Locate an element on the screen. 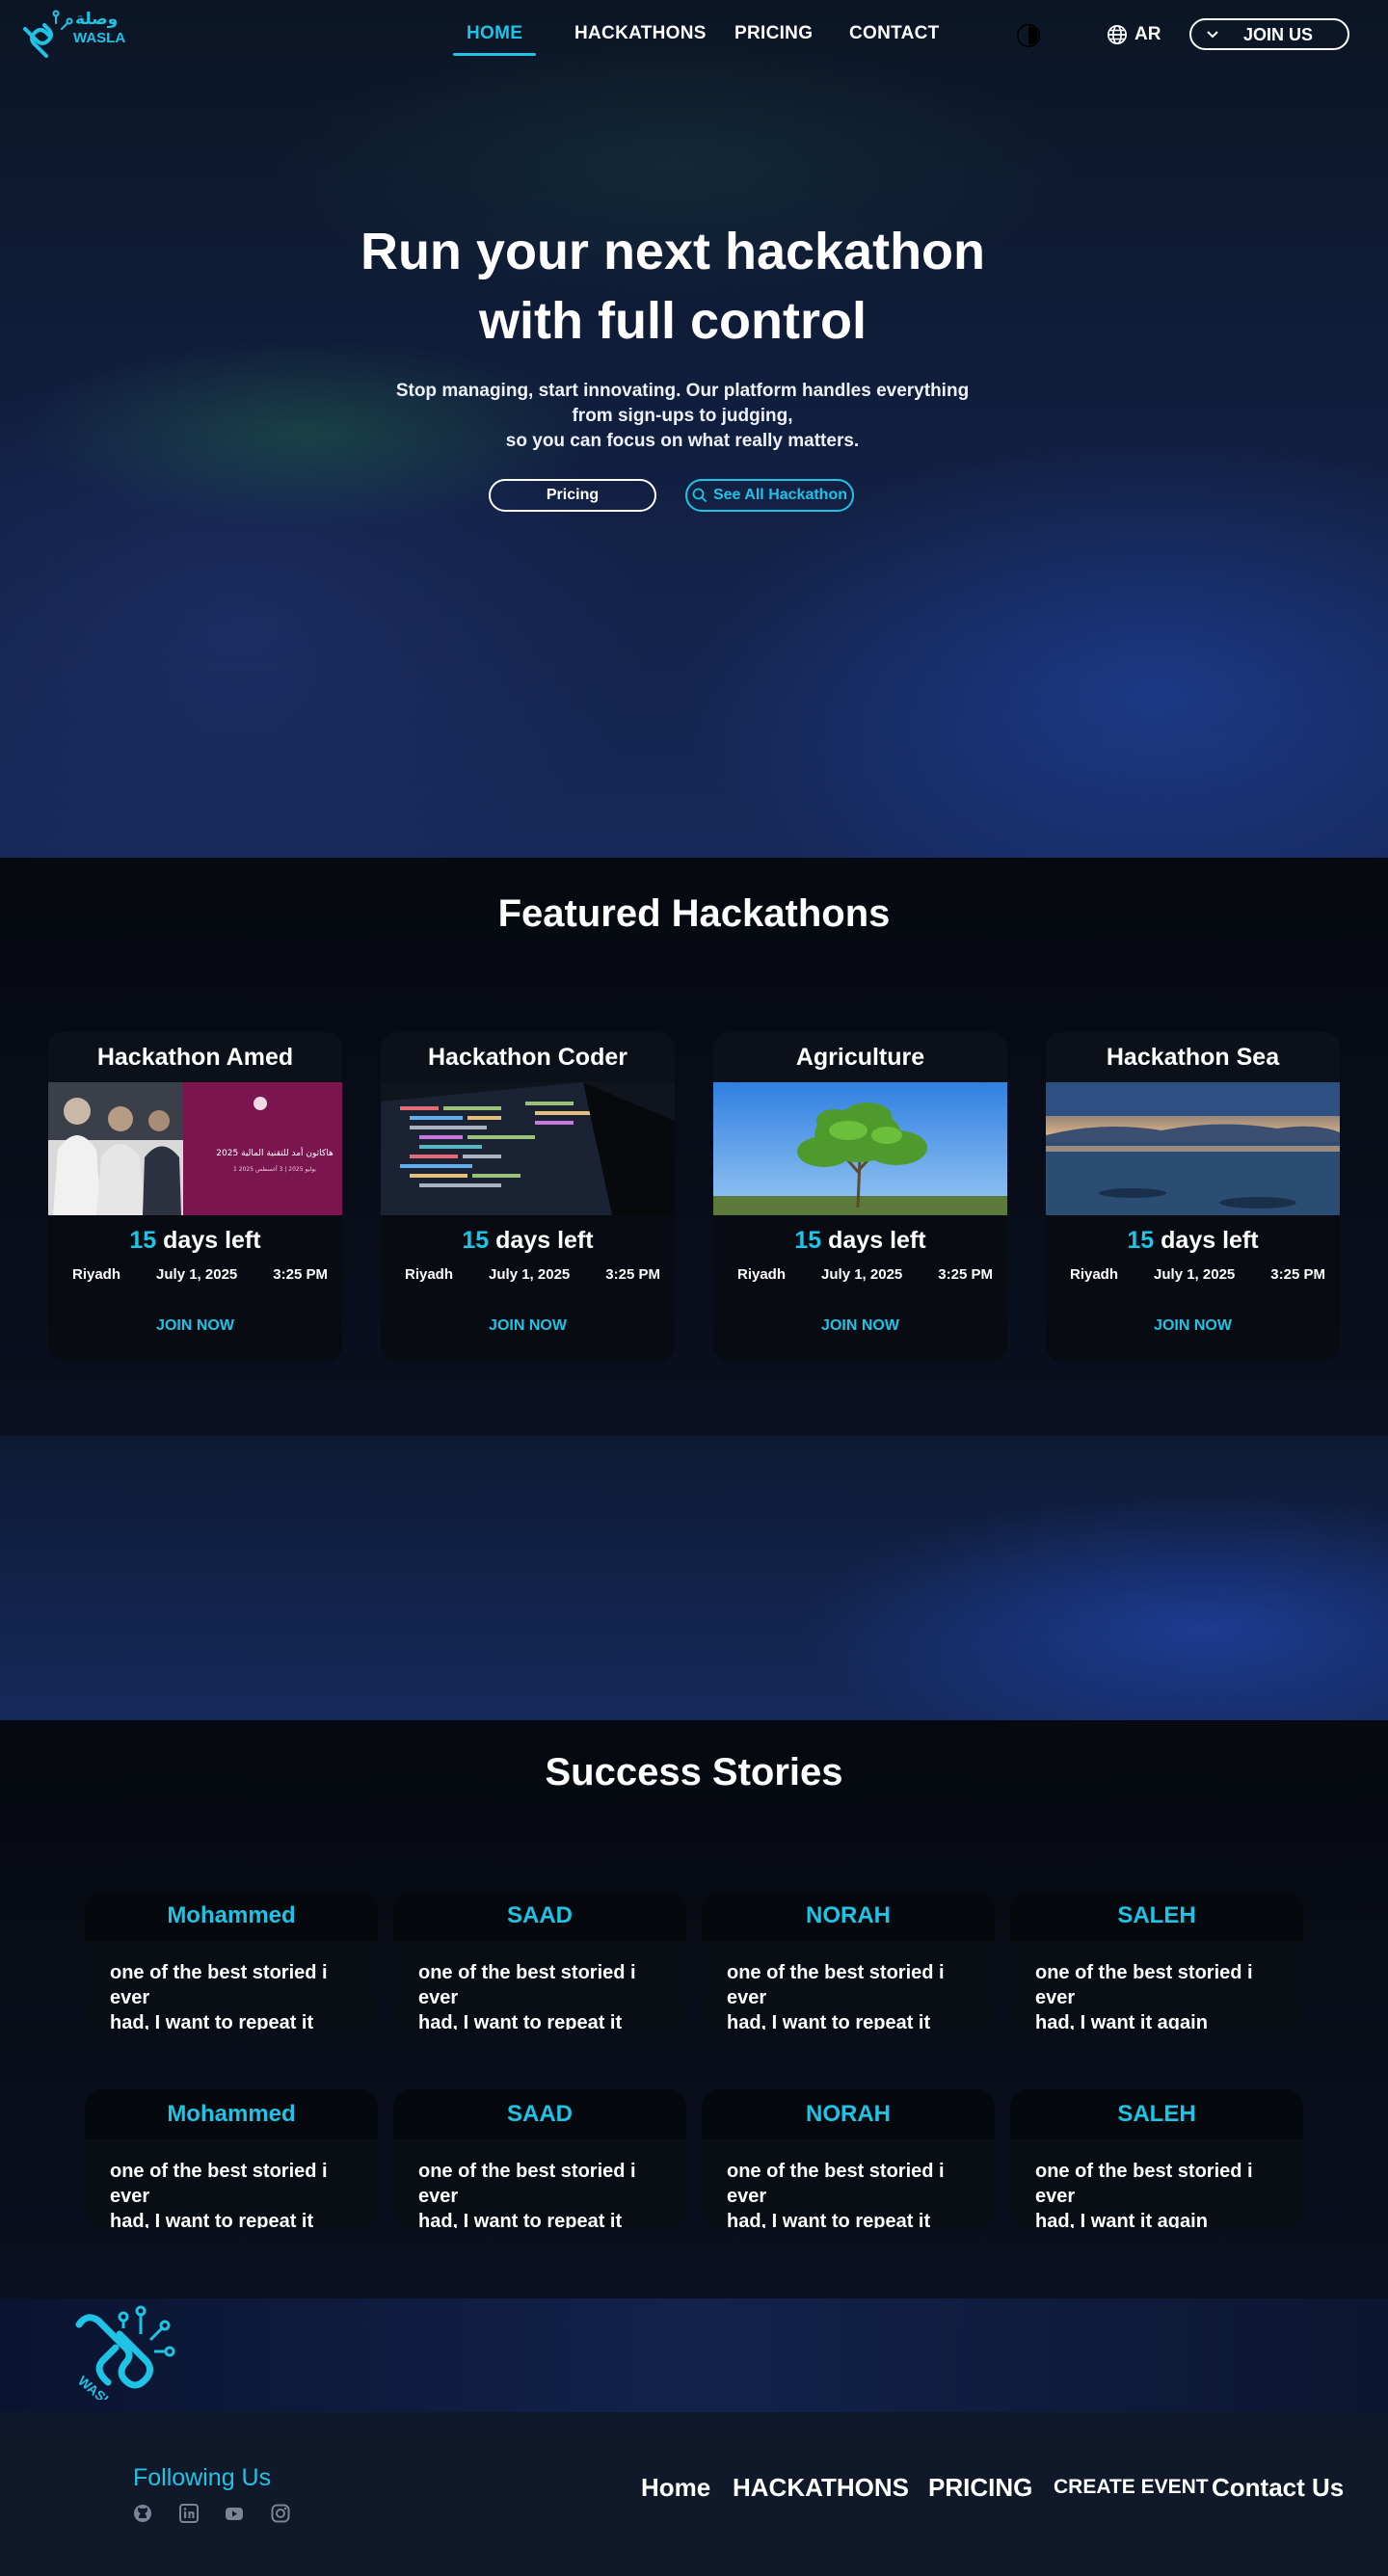 The image size is (1388, 2576). join-us-button: JOIN US is located at coordinates (1269, 34).